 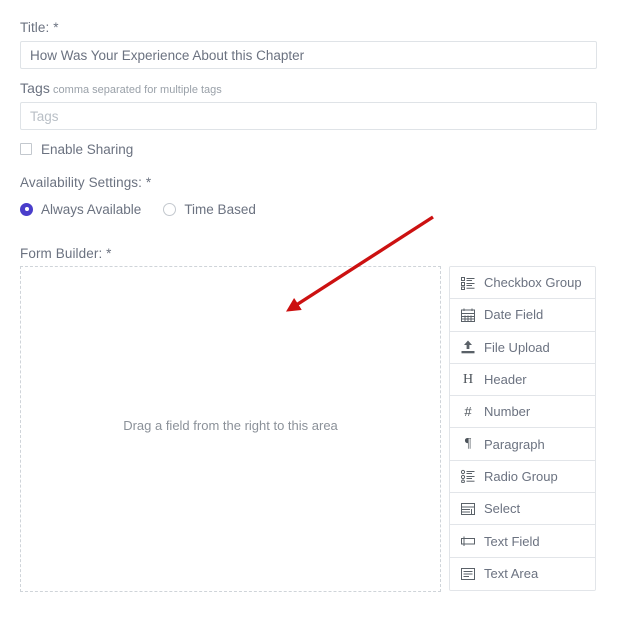 I want to click on drop-zone-hint-text: Drag a field from the right to this area, so click(x=230, y=425).